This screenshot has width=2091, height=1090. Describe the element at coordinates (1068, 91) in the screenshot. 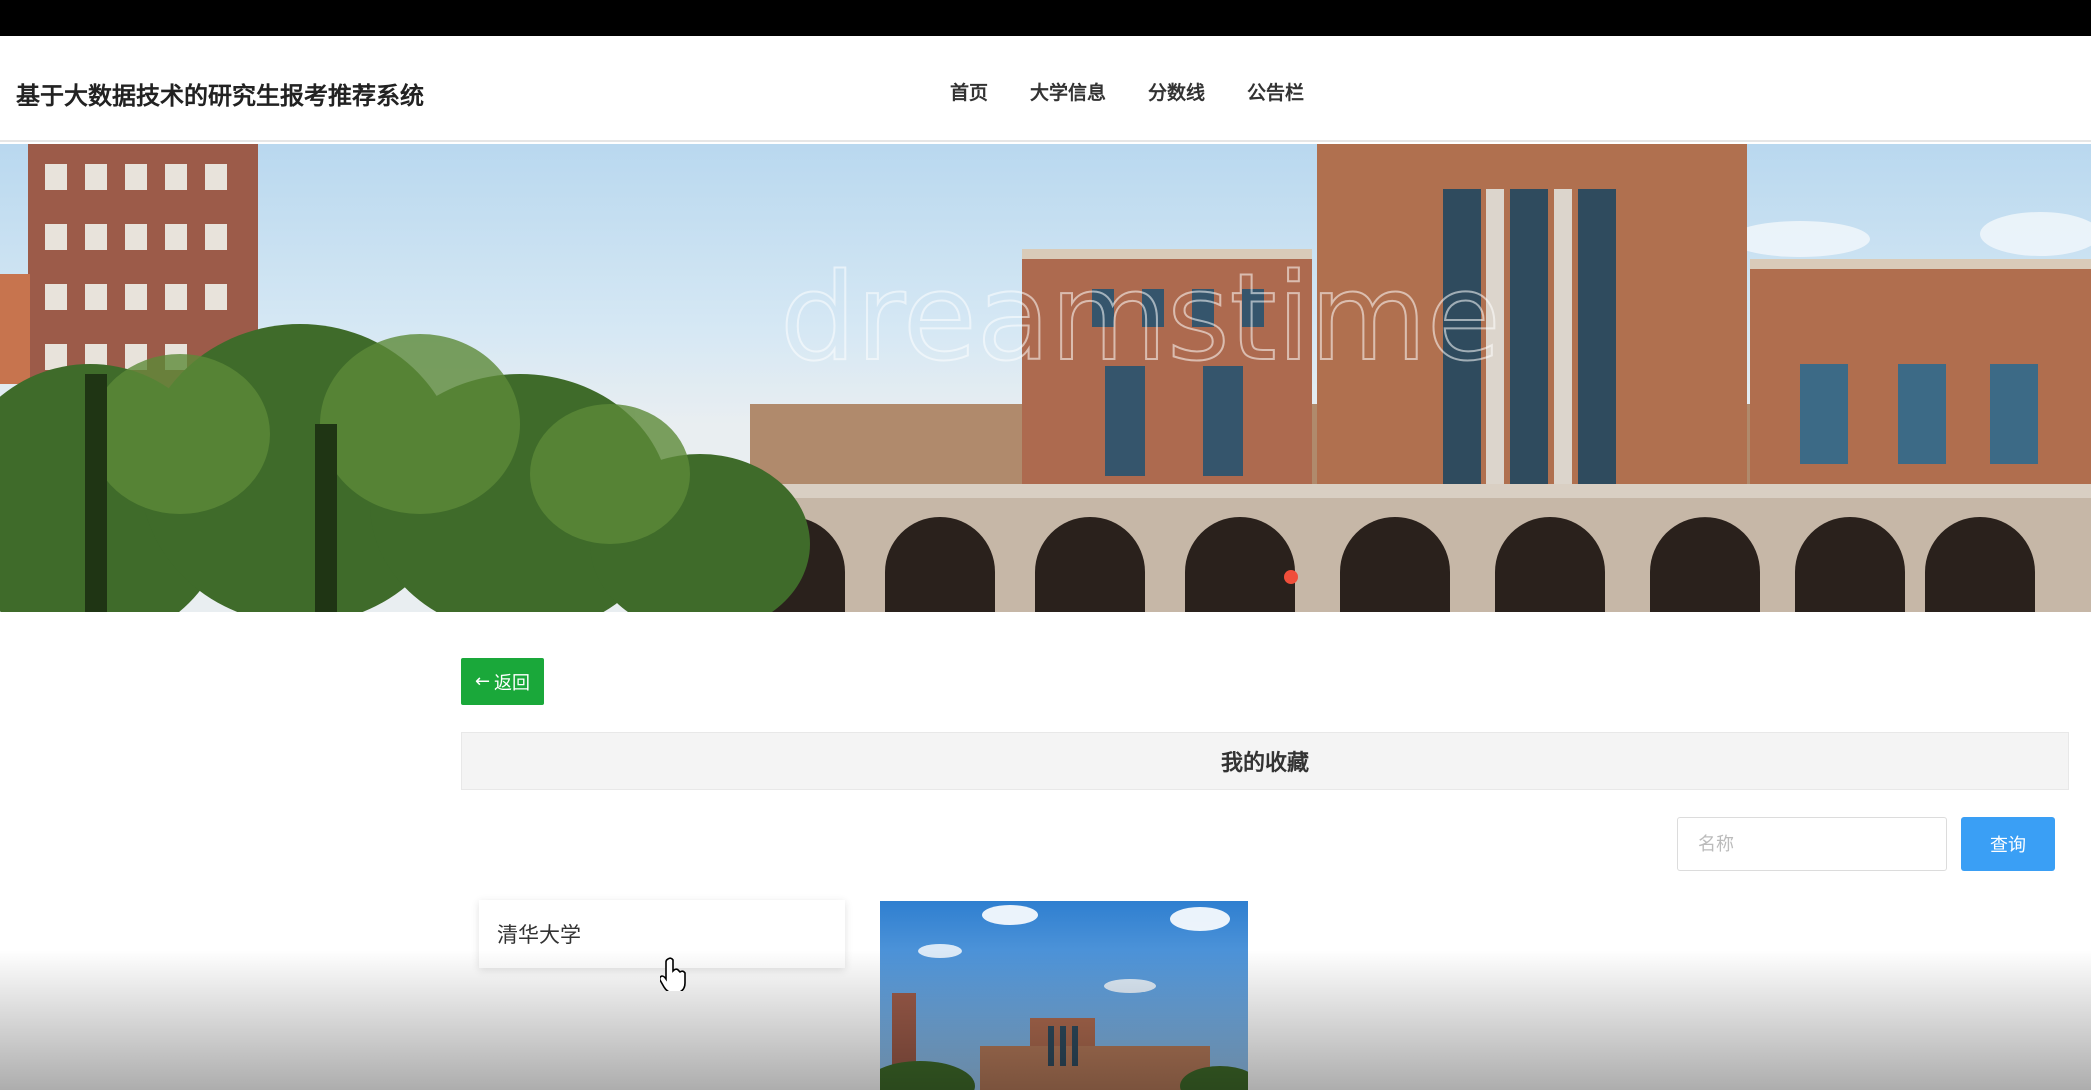

I see `nav-item-university-info: 大学信息` at that location.